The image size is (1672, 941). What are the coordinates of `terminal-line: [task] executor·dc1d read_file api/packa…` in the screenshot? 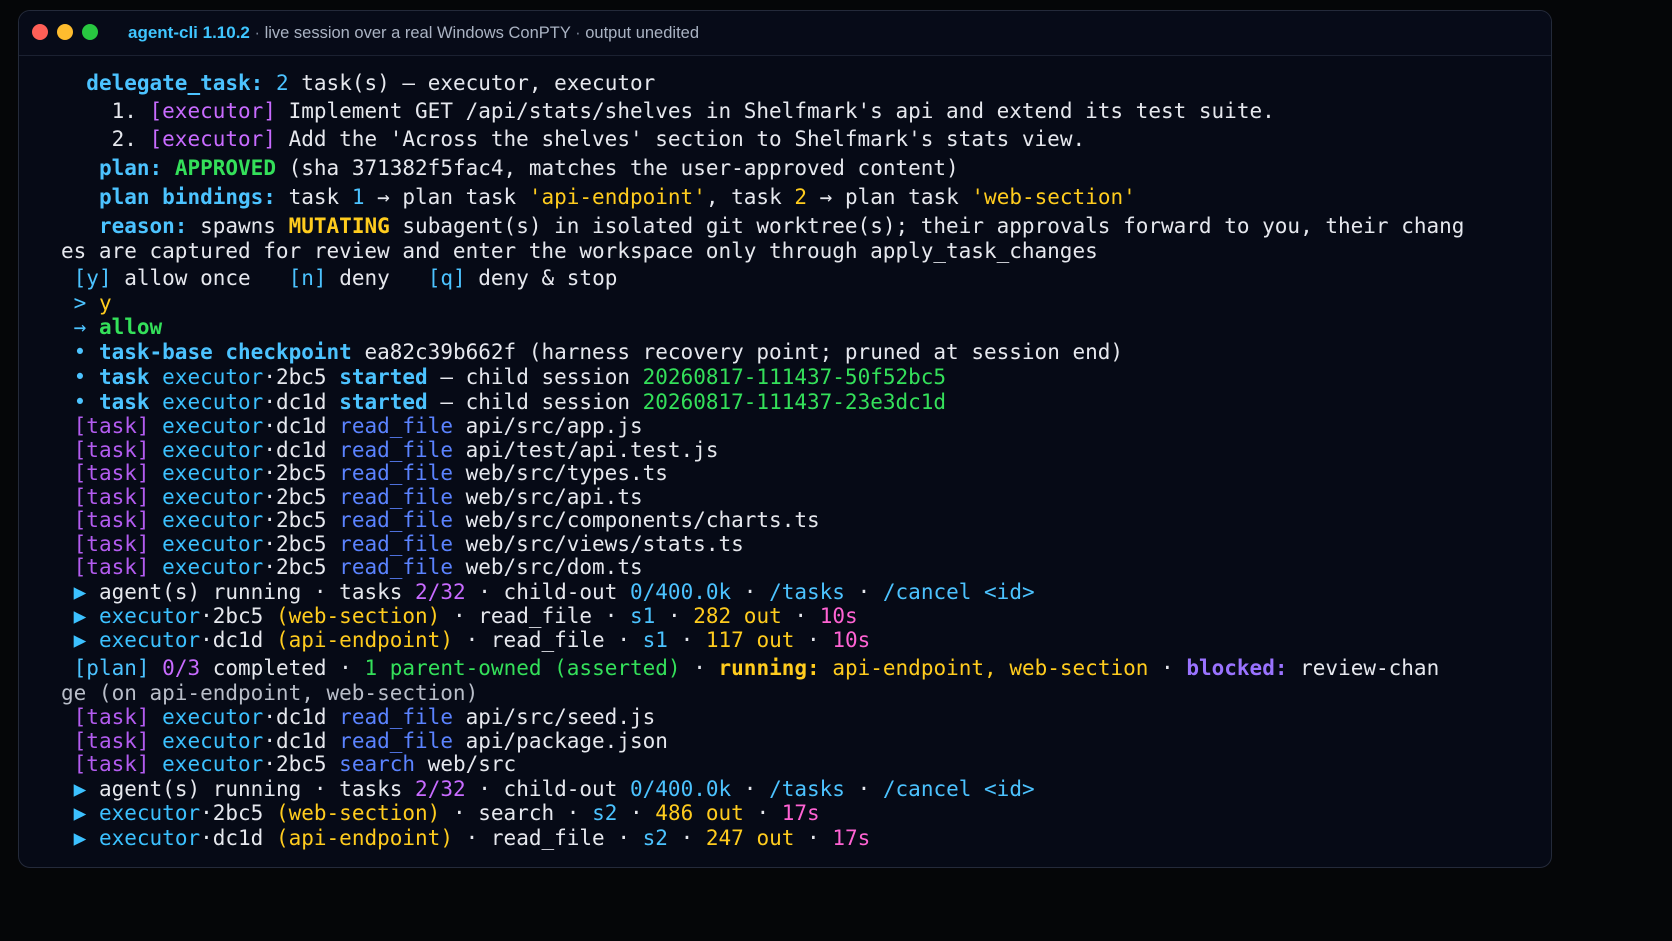 It's located at (364, 741).